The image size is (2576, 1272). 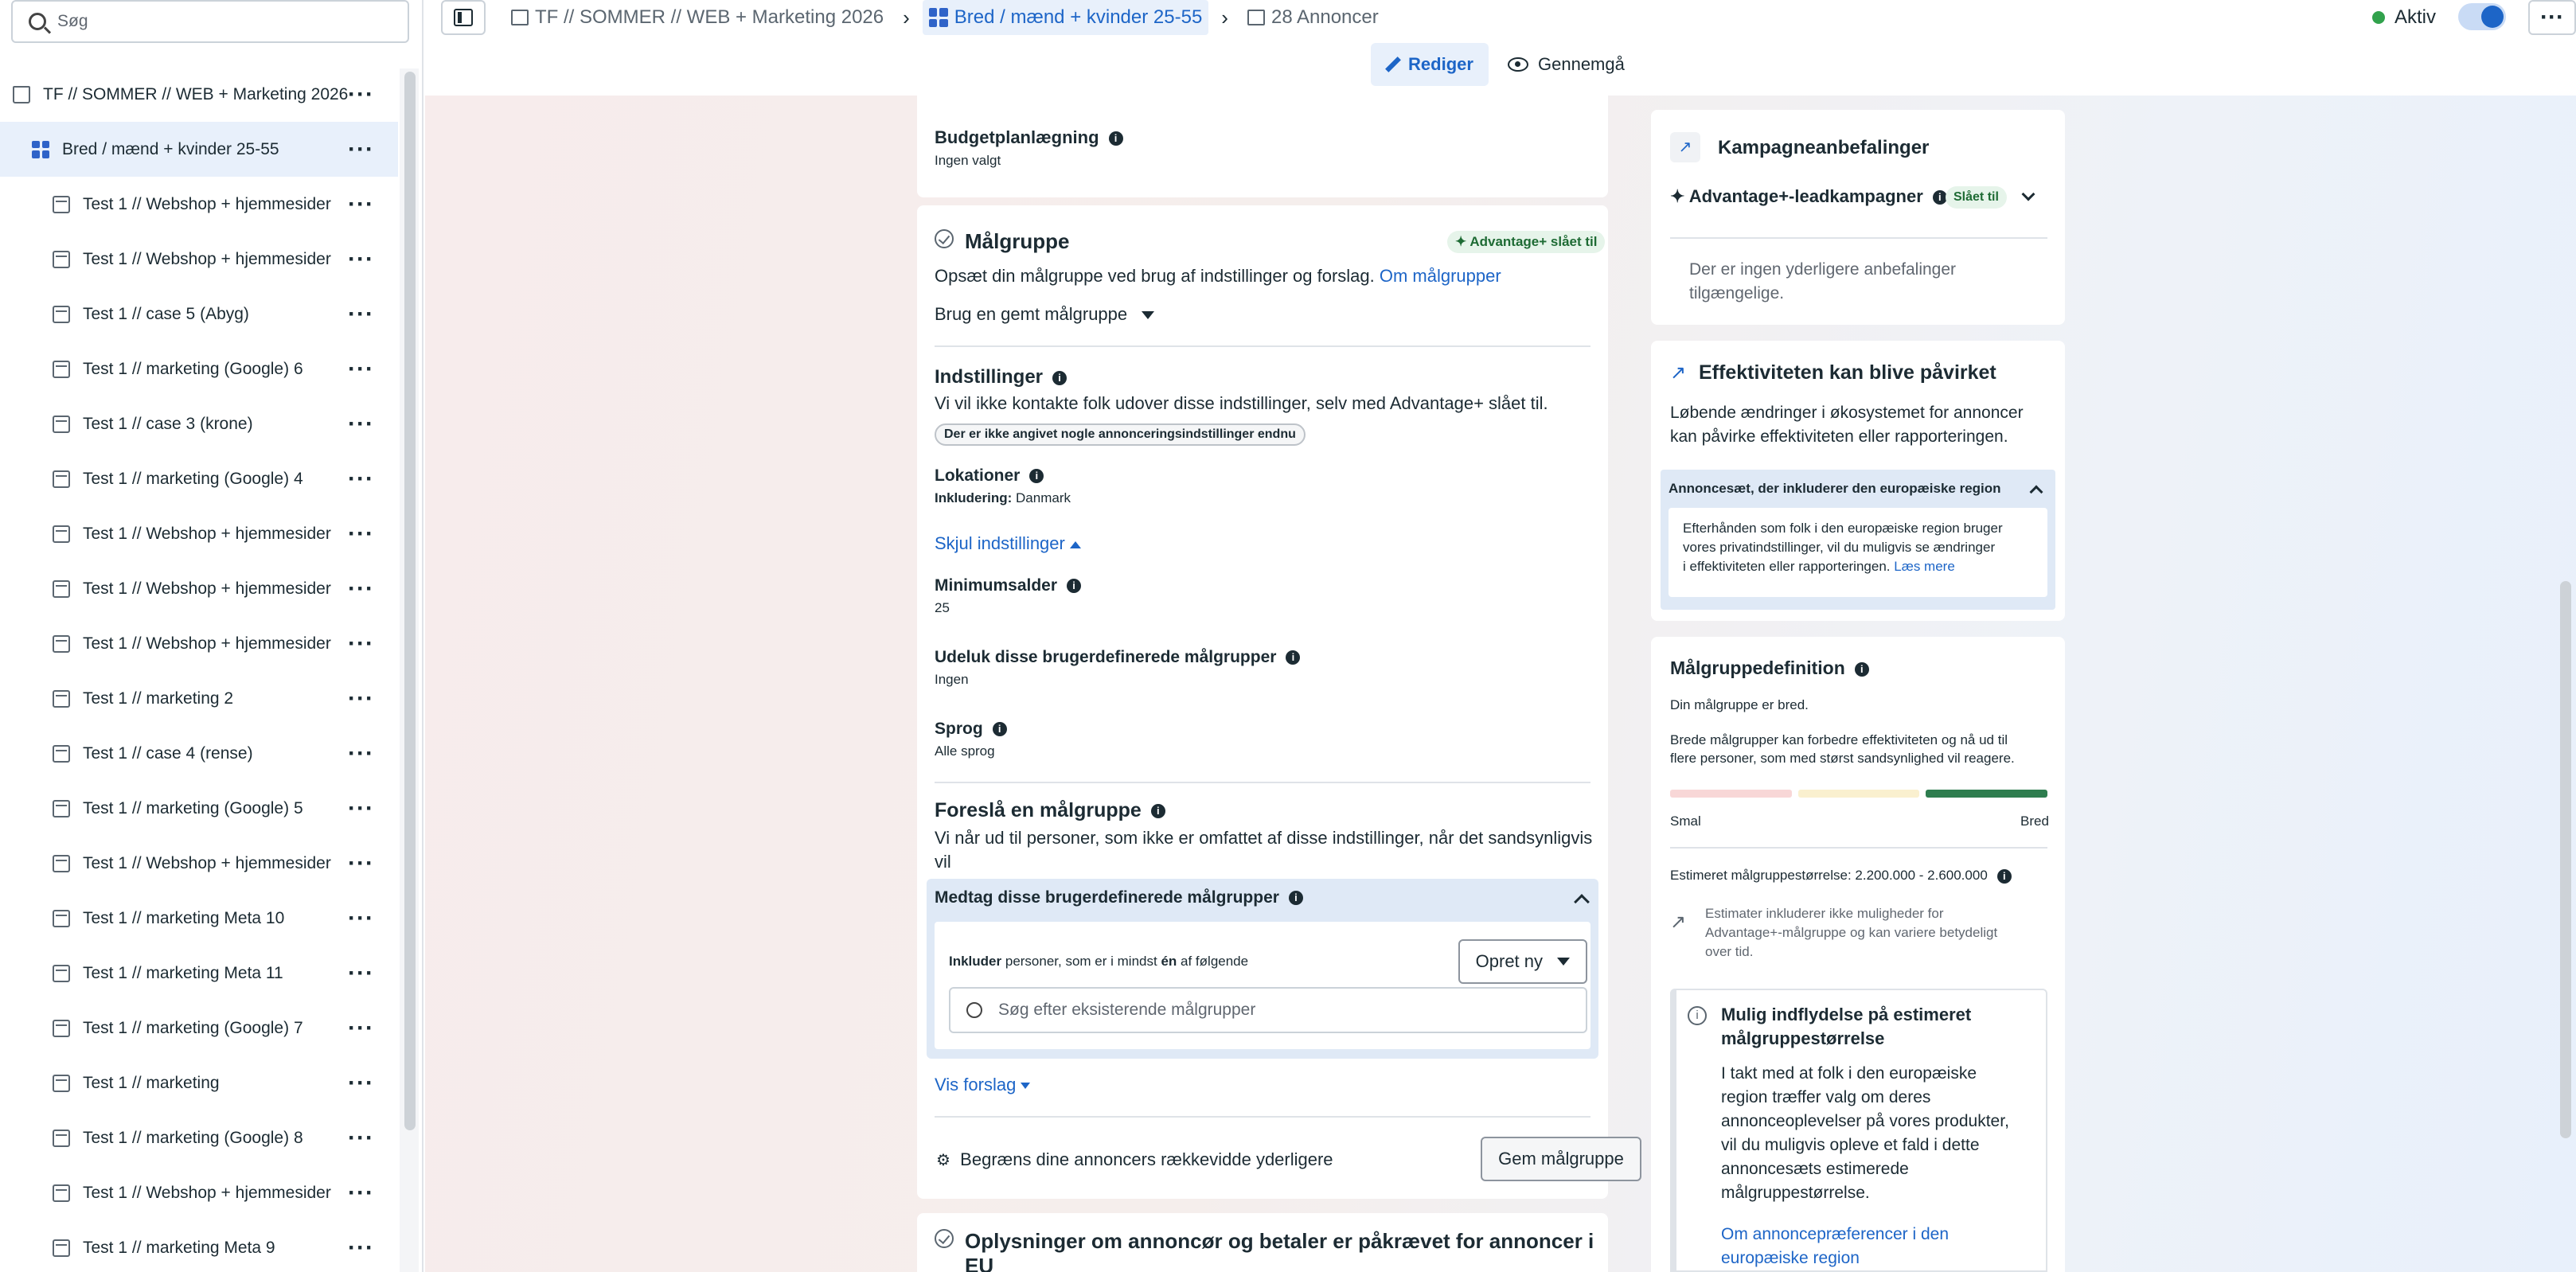 What do you see at coordinates (2482, 16) in the screenshot?
I see `active-toggle` at bounding box center [2482, 16].